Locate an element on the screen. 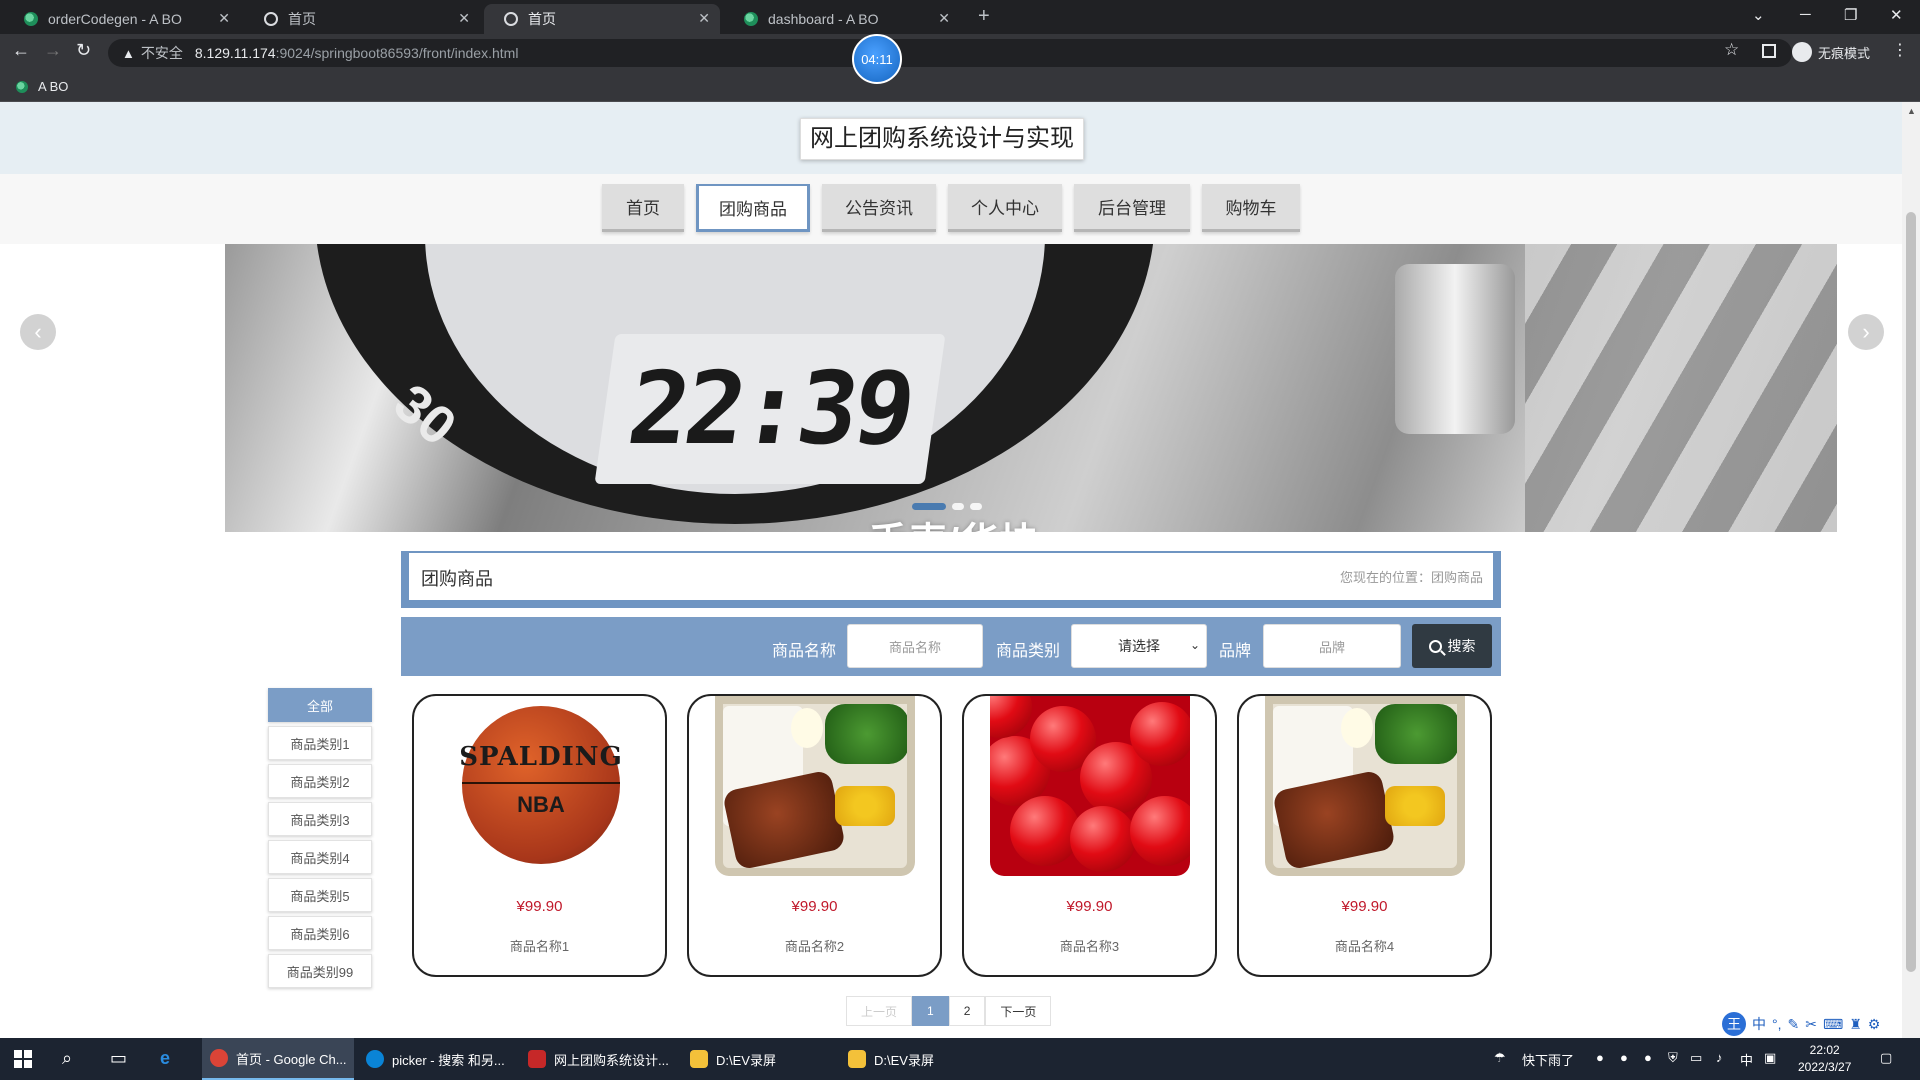 This screenshot has height=1080, width=1920. ime-settings-icon: ⚙ is located at coordinates (1874, 1024).